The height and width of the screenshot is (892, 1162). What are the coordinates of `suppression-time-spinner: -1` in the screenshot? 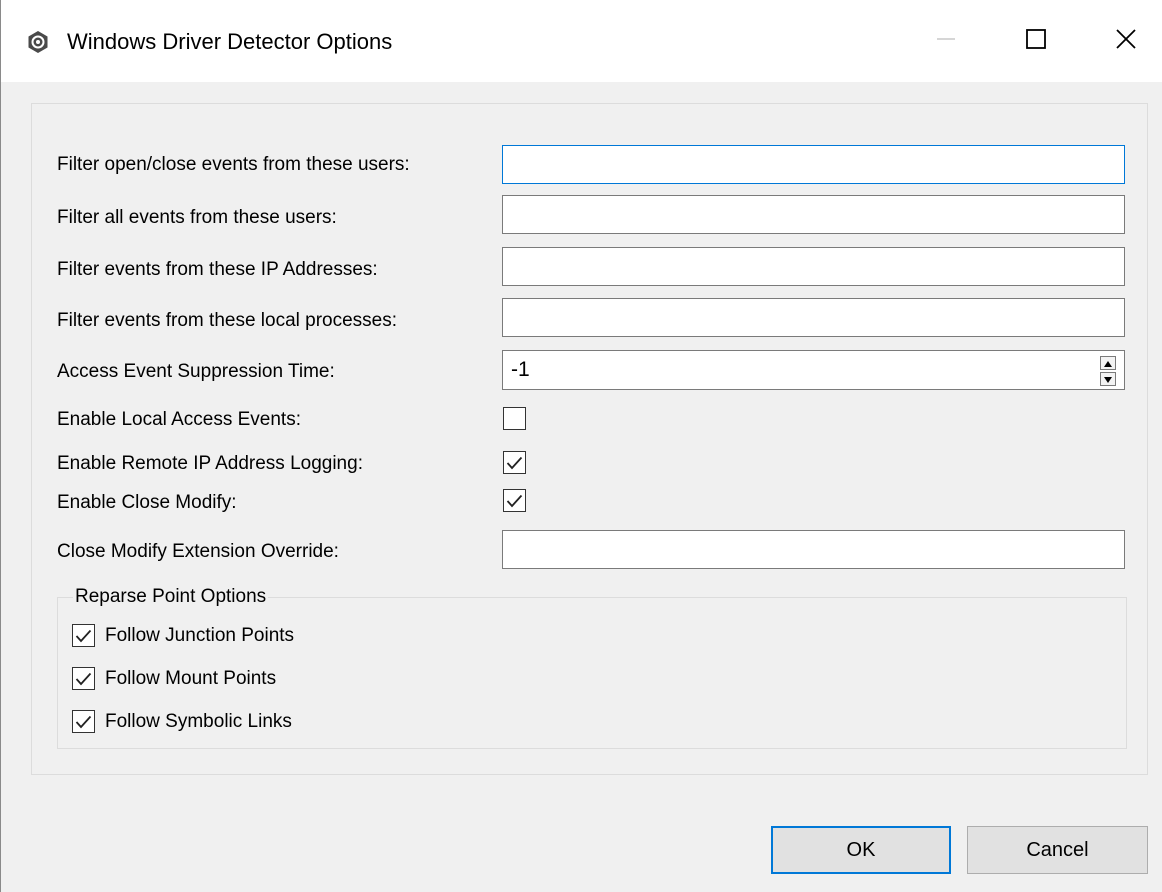 It's located at (813, 370).